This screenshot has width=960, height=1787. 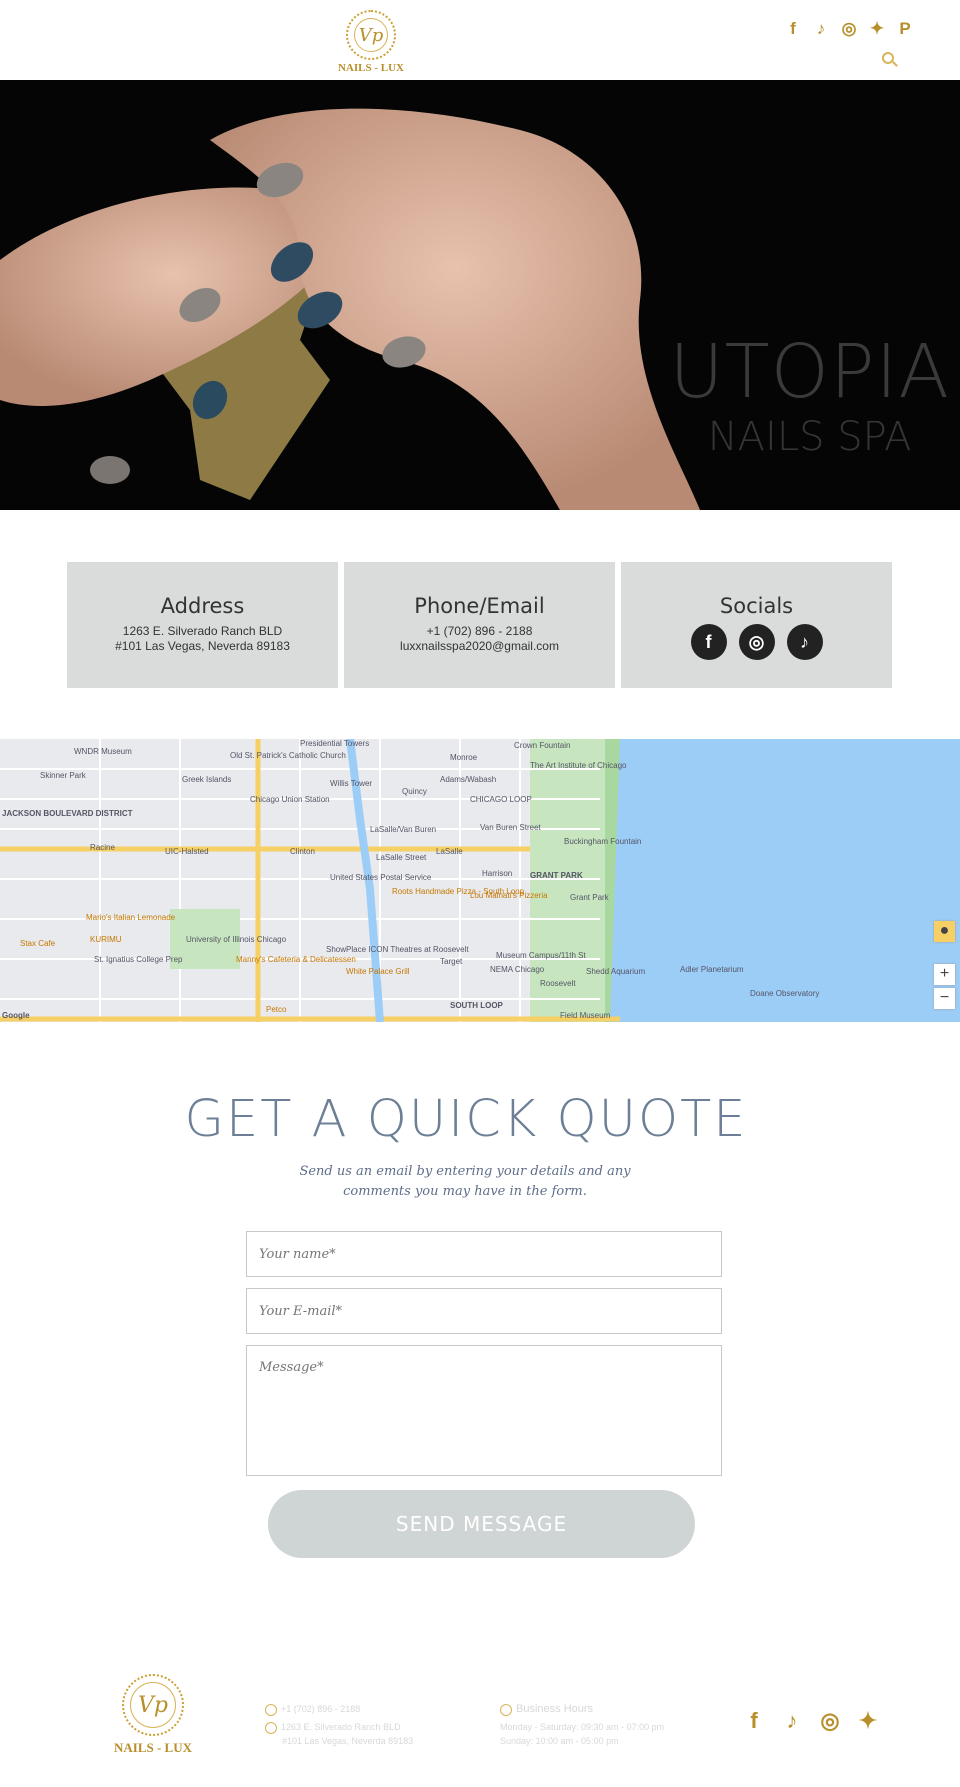 What do you see at coordinates (479, 631) in the screenshot?
I see `phone-number: +1 (702) 896 - 2188` at bounding box center [479, 631].